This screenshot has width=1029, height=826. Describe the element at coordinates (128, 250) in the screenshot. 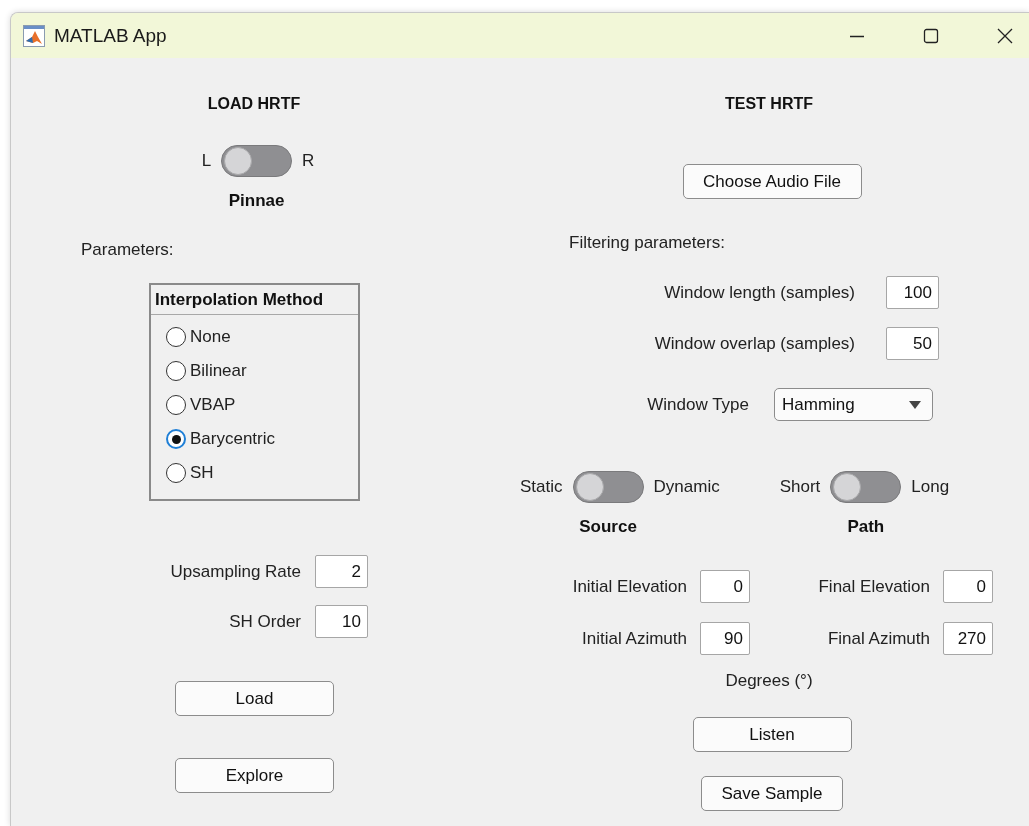

I see `section-label: Parameters:` at that location.